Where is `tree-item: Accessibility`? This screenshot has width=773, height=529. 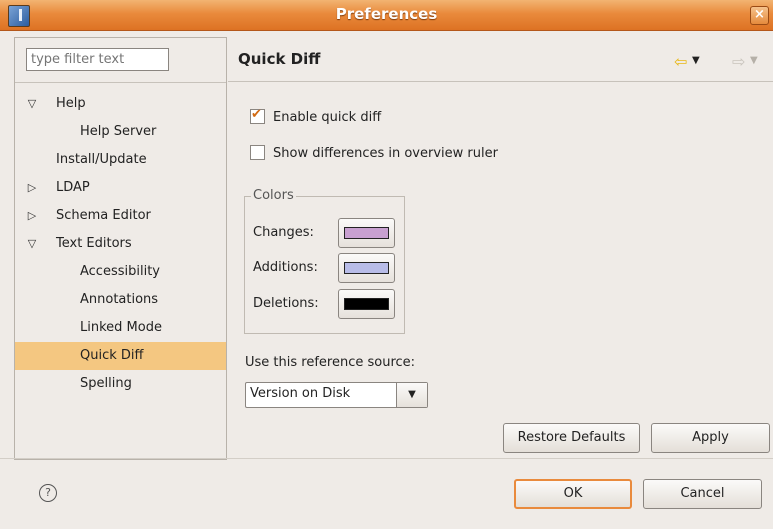 tree-item: Accessibility is located at coordinates (120, 272).